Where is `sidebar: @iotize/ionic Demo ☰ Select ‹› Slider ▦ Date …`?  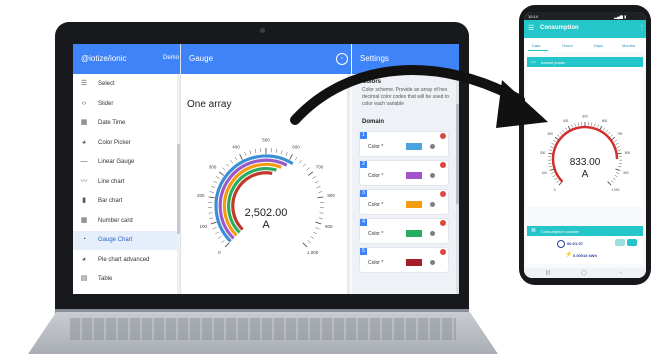 sidebar: @iotize/ionic Demo ☰ Select ‹› Slider ▦ Date … is located at coordinates (127, 169).